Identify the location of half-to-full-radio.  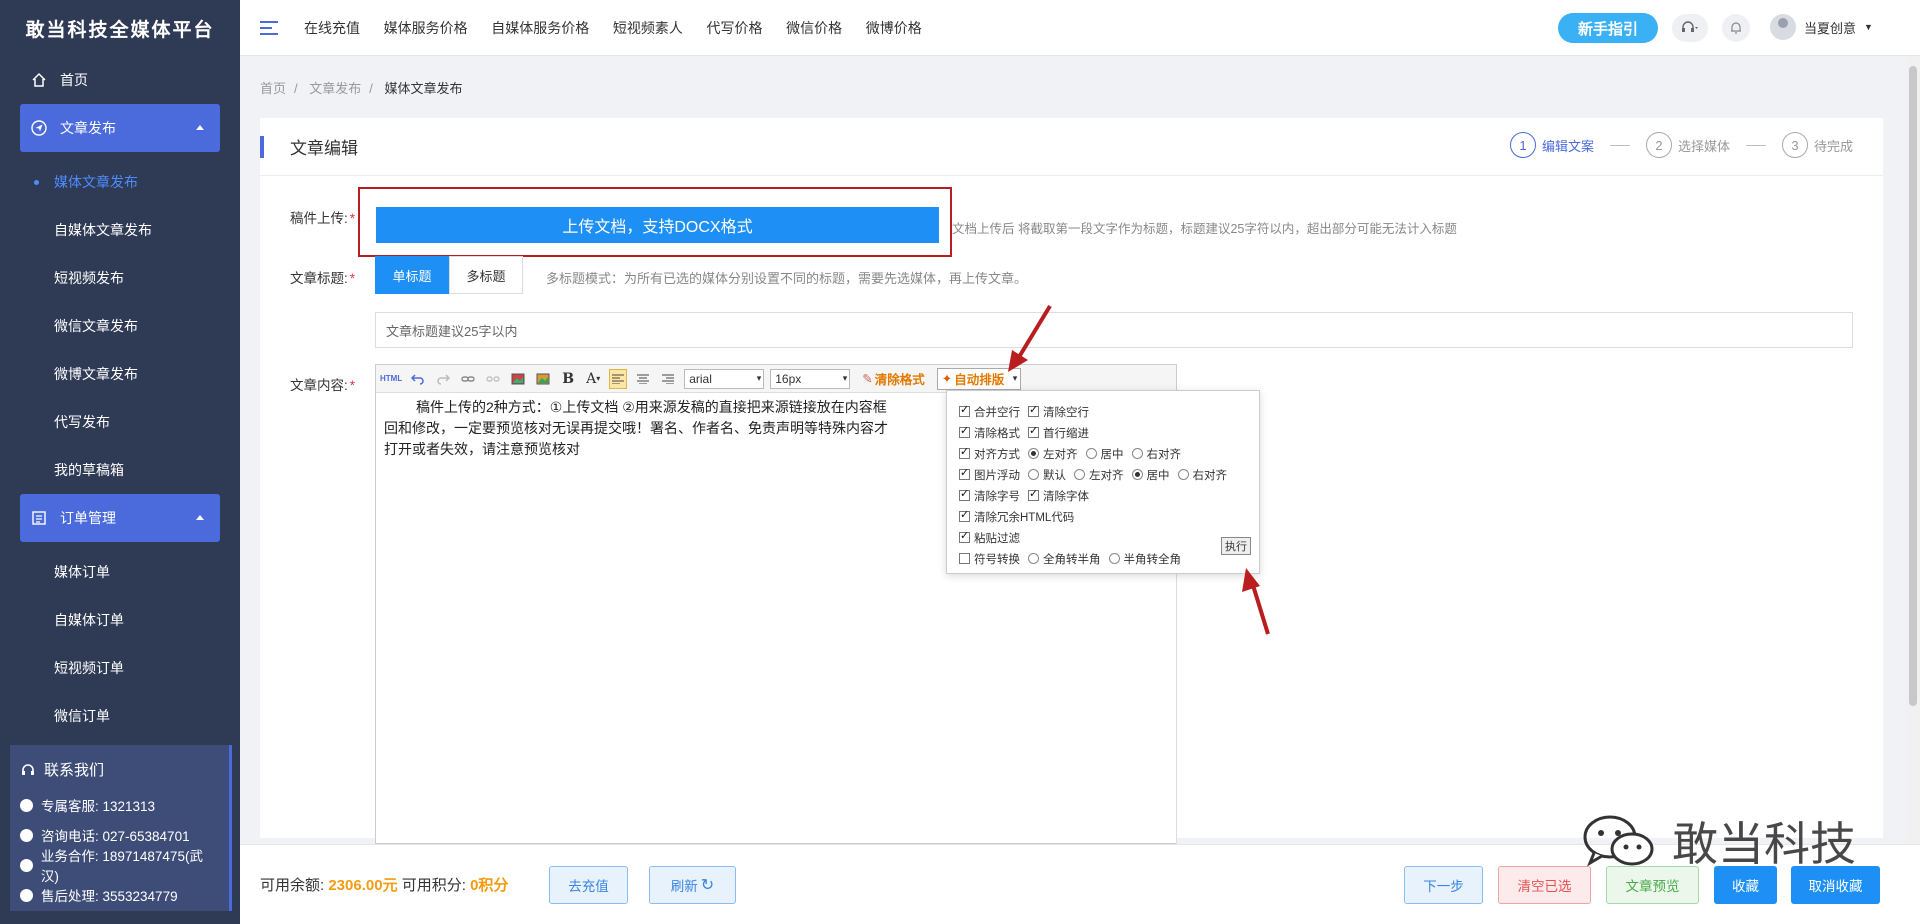
(1114, 558).